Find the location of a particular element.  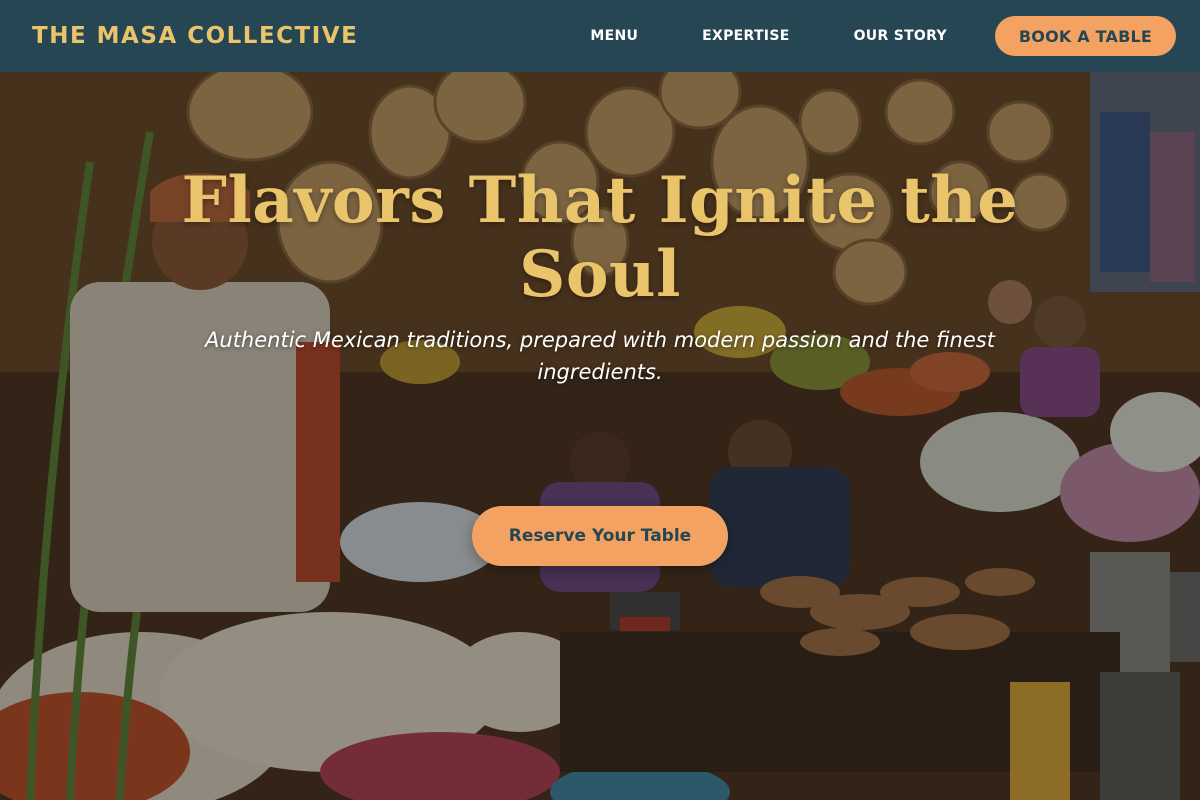

brand-logo-text: THE MASA COLLECTIVE is located at coordinates (195, 36).